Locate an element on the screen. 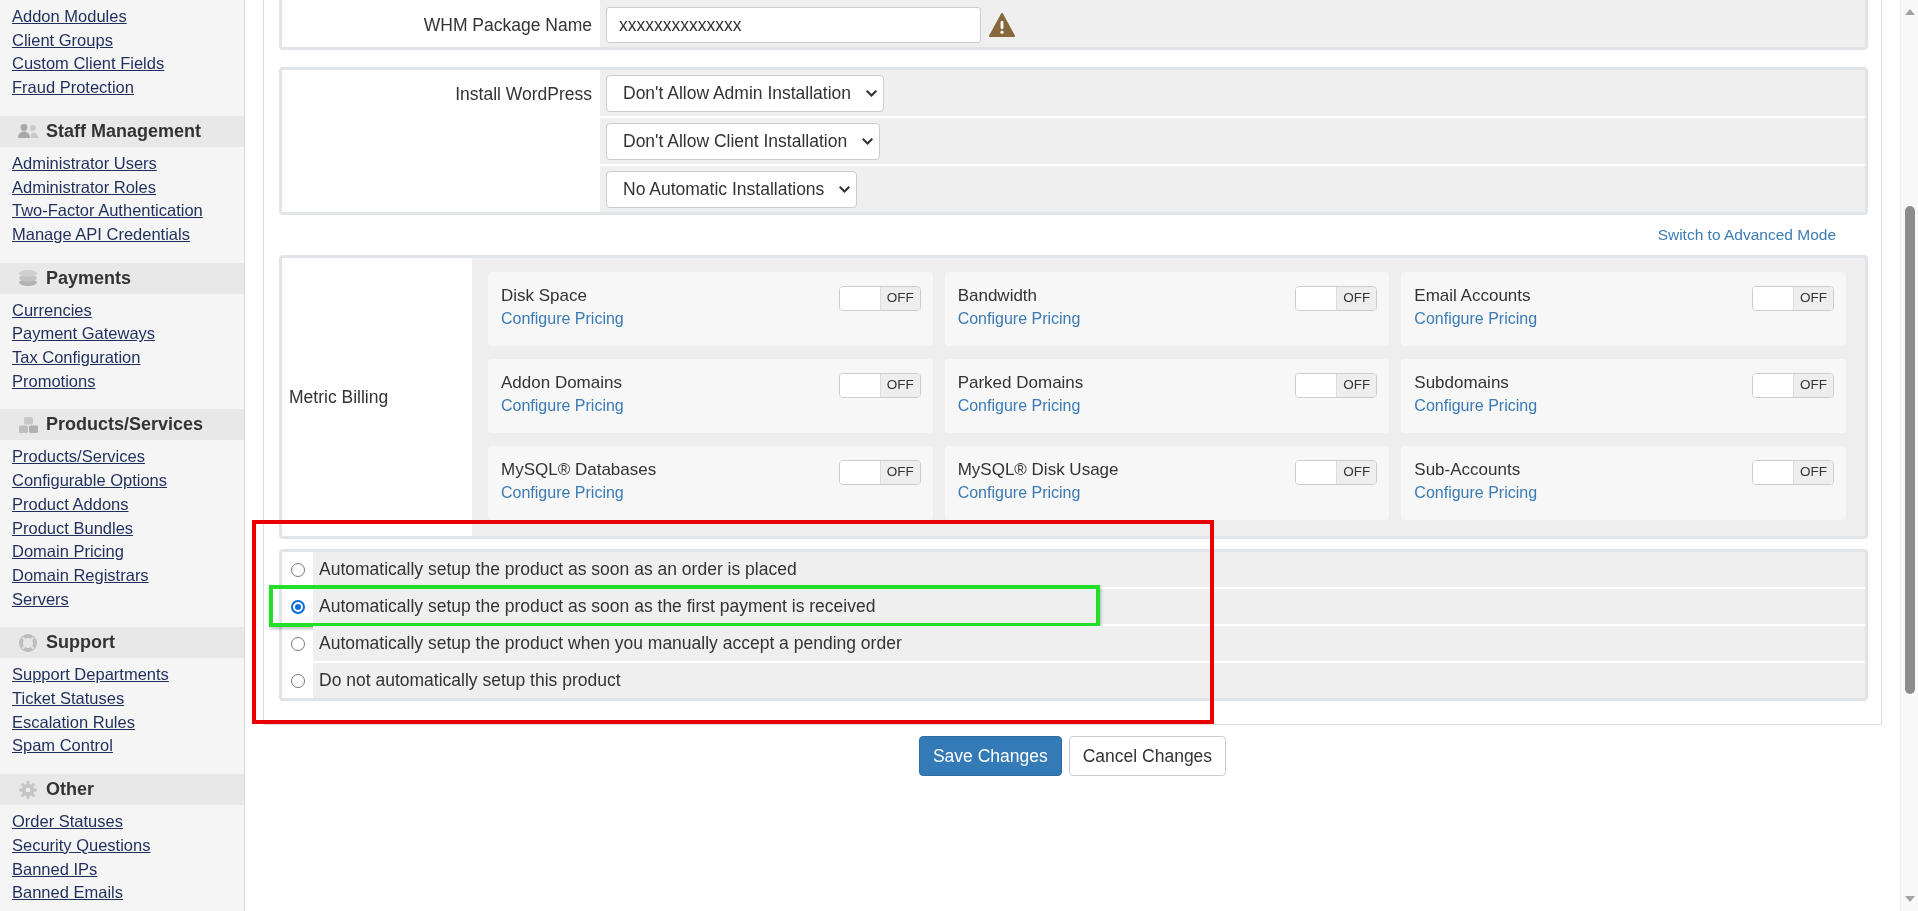 The height and width of the screenshot is (911, 1918). cancel-button: Cancel Changes is located at coordinates (1147, 756).